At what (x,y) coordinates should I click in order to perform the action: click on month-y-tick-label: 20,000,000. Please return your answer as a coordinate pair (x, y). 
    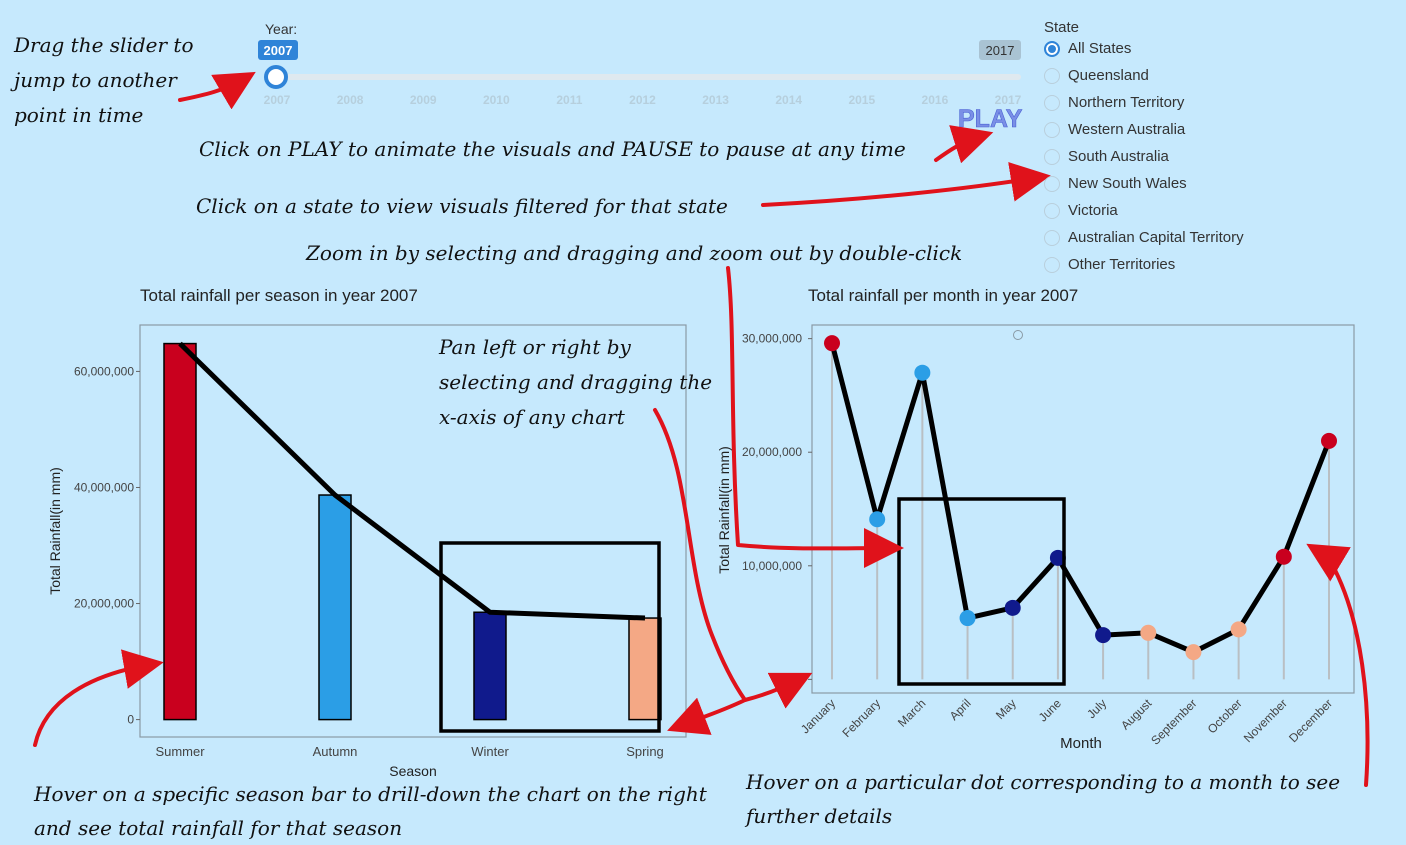
    Looking at the image, I should click on (772, 452).